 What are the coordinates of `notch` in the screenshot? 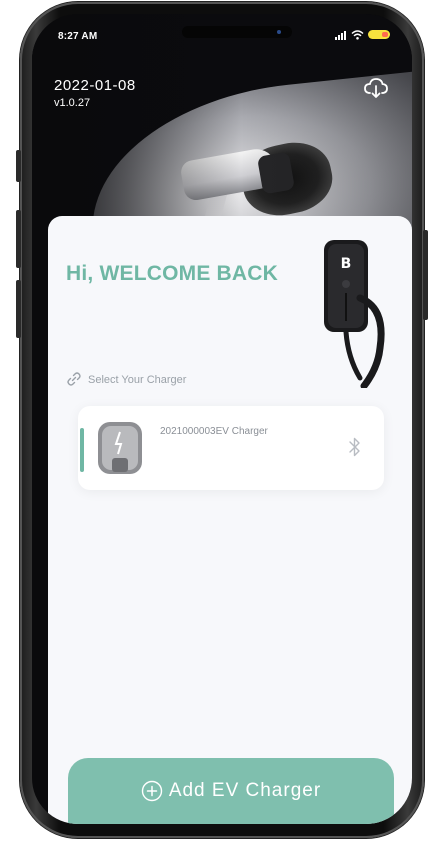 It's located at (237, 32).